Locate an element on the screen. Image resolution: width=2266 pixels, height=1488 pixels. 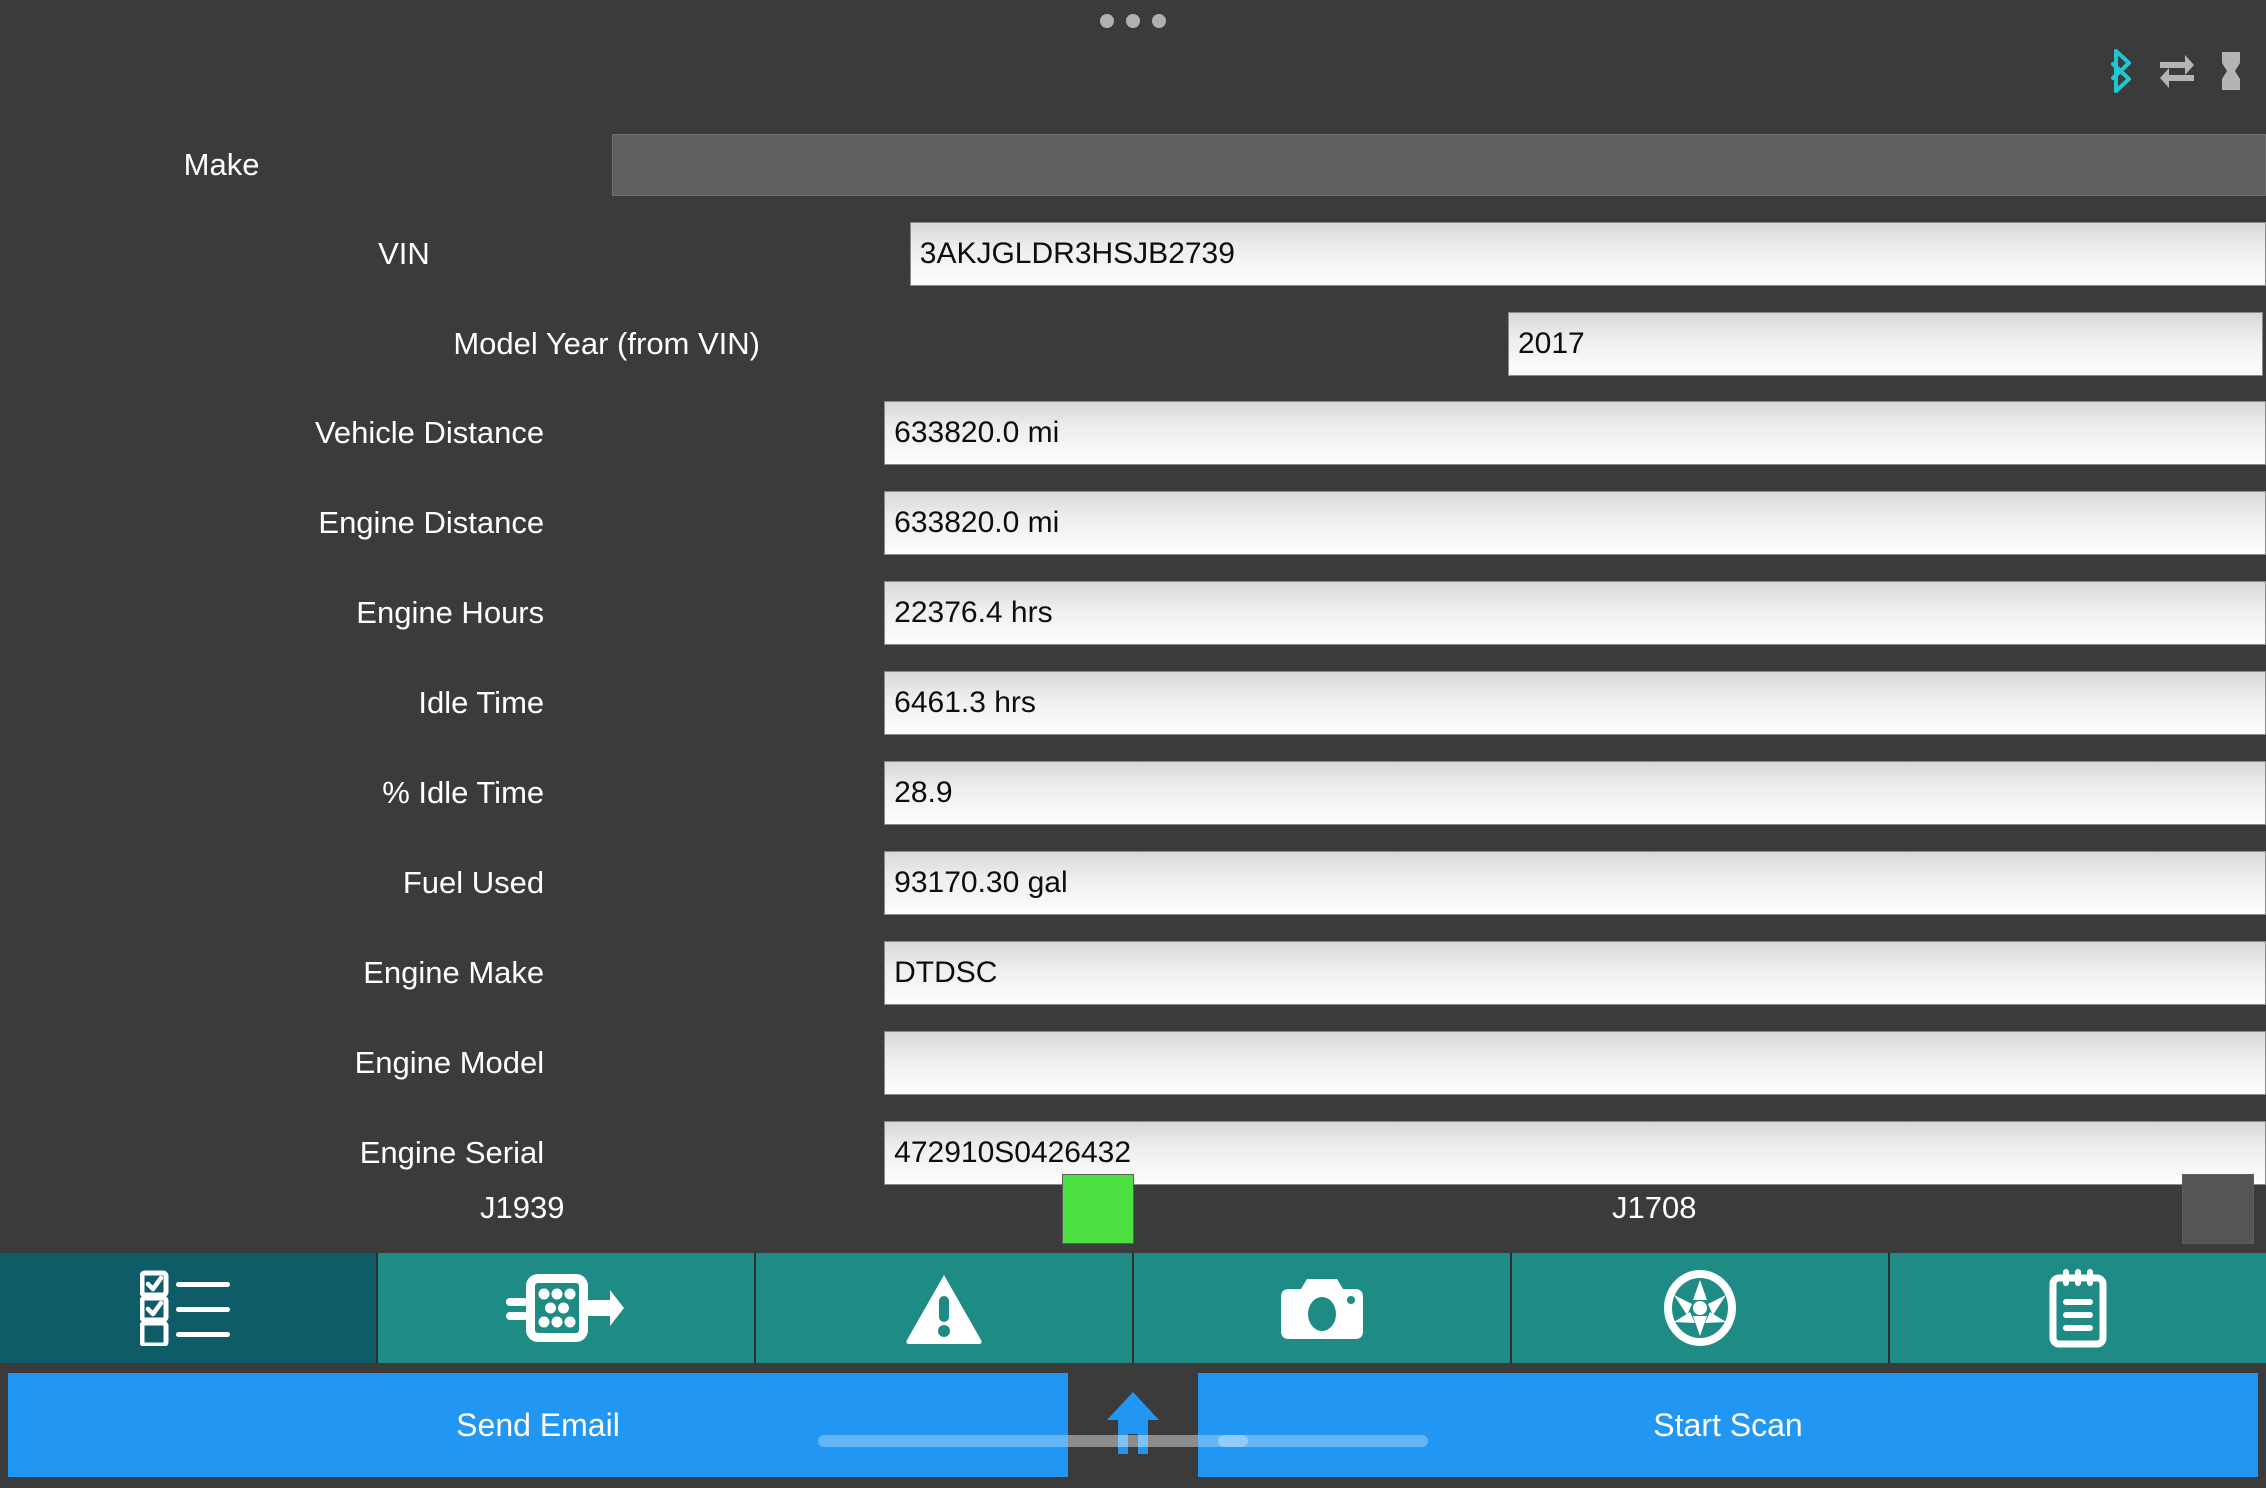
warning-icon is located at coordinates (944, 1308).